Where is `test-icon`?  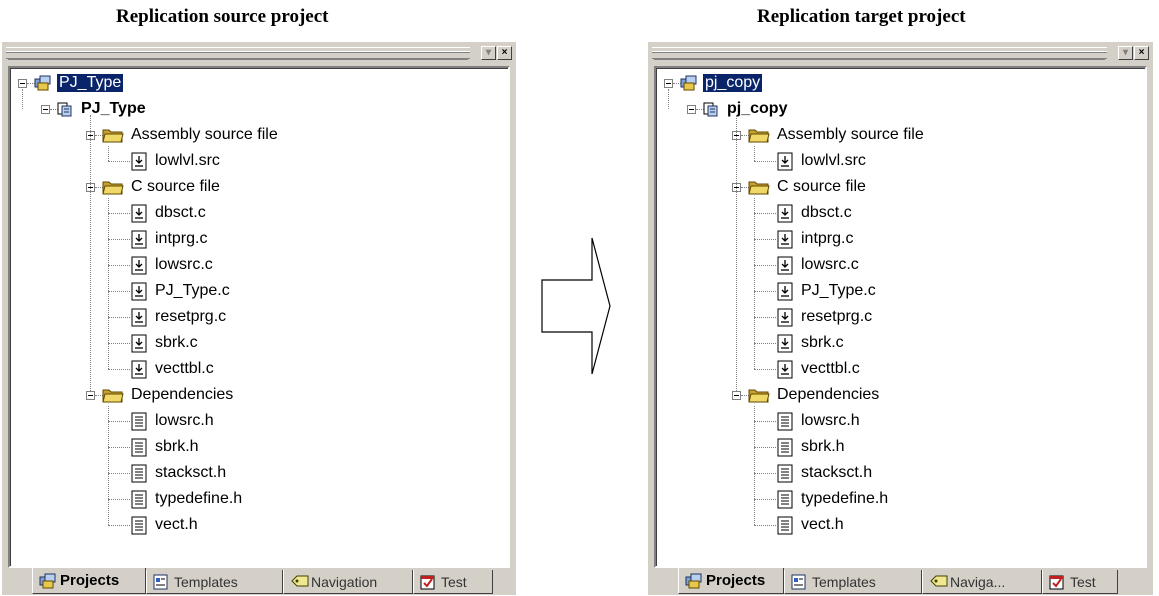
test-icon is located at coordinates (1058, 582).